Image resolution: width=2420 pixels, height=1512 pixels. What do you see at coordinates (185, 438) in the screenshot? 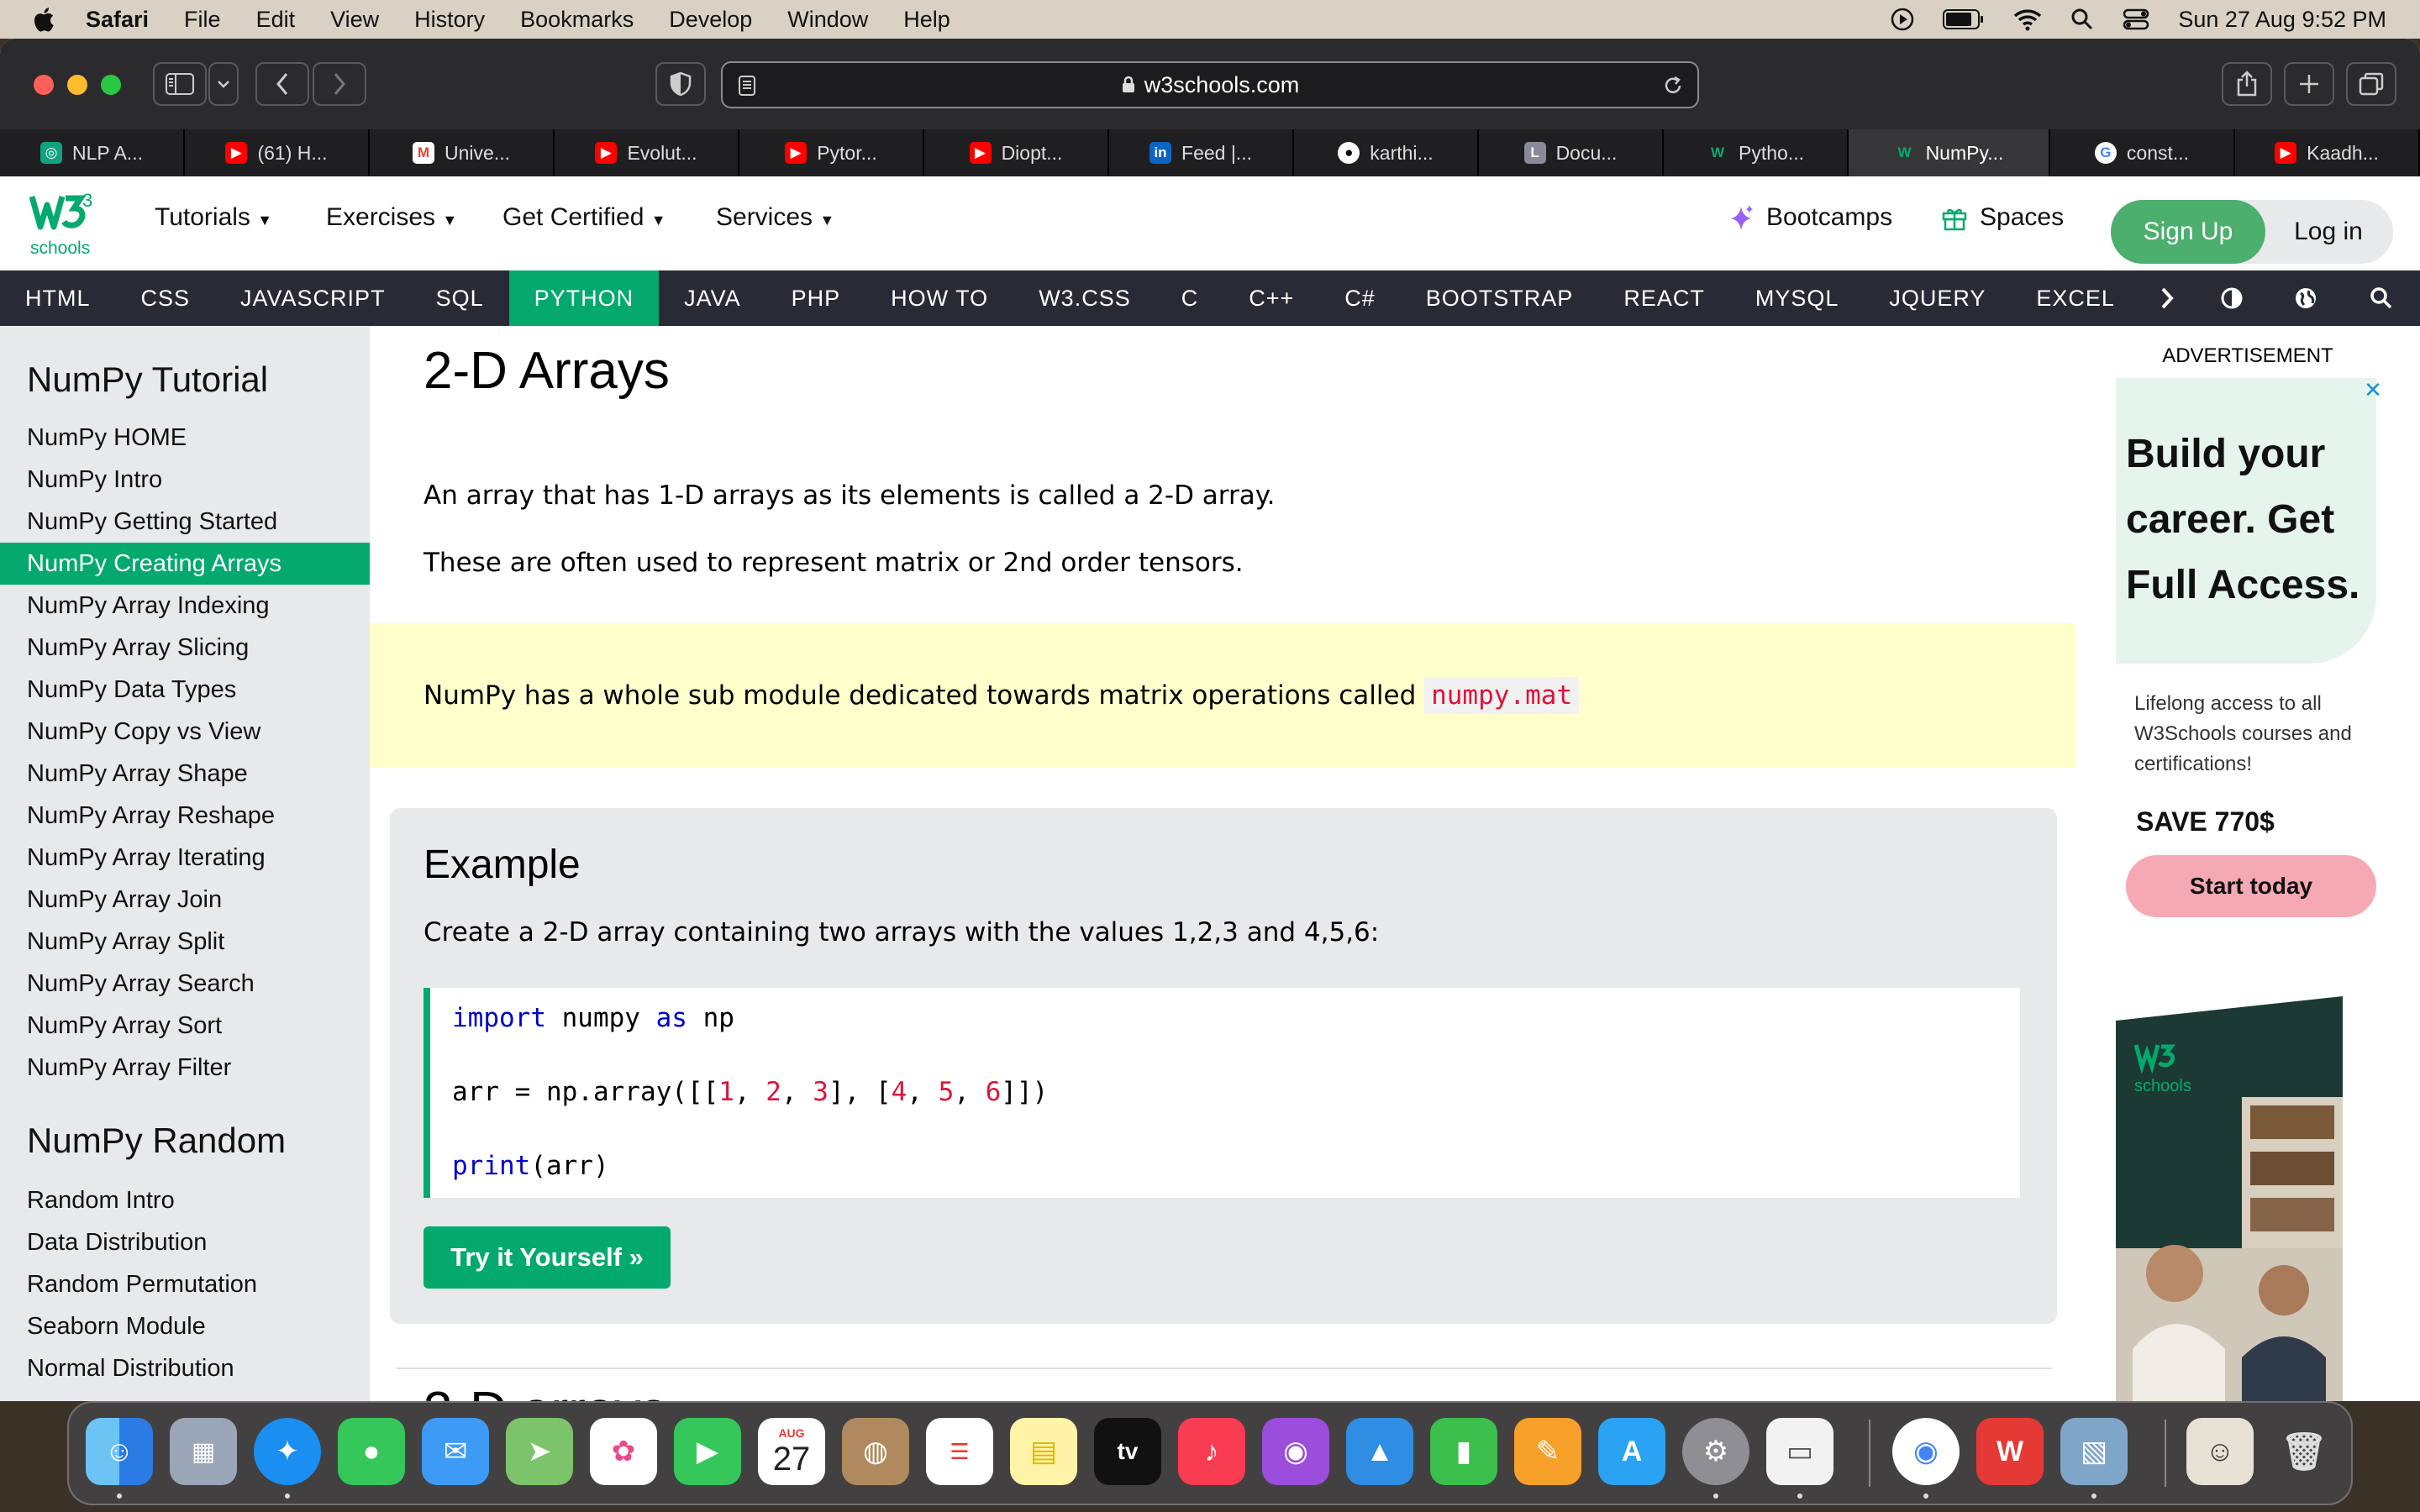
I see `sidebar-item-numpy-home: NumPy HOME` at bounding box center [185, 438].